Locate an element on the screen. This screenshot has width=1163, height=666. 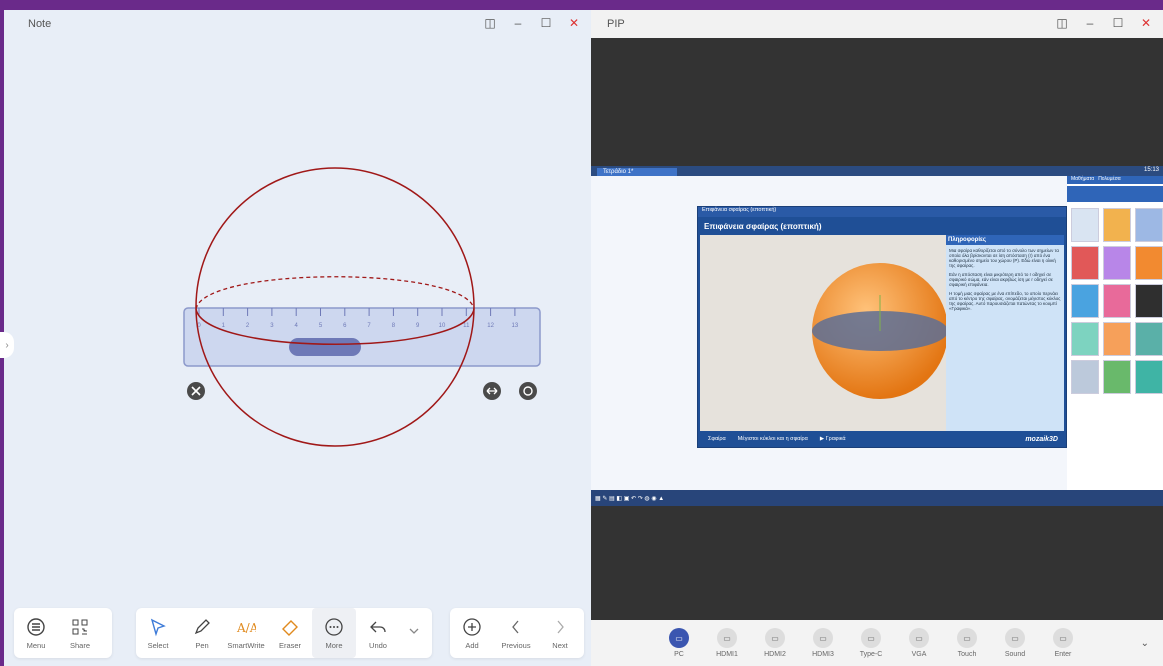
toolbar-menu-group: Menu Share is located at coordinates (63, 633).